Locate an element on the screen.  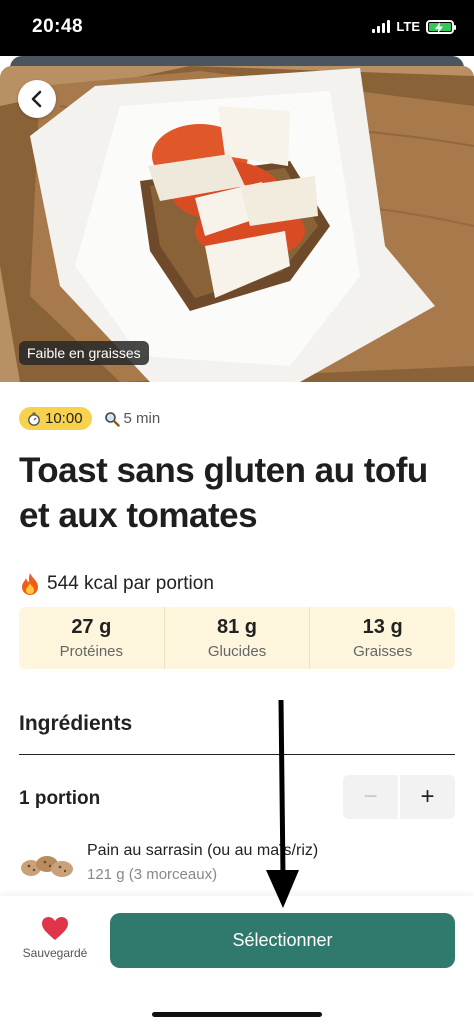
bottom-action-bar: Sauvegardé Sélectionner is located at coordinates (237, 961).